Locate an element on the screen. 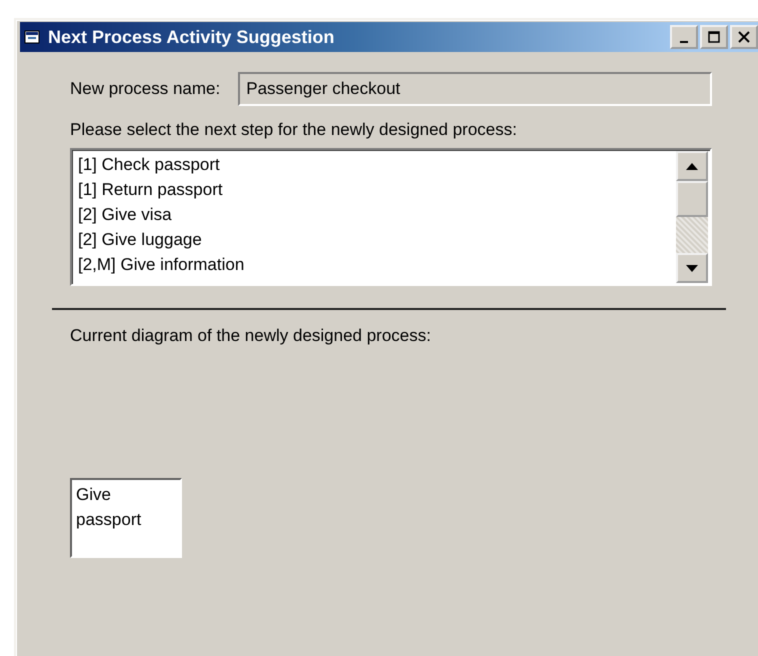 This screenshot has height=656, width=758. maximize-icon is located at coordinates (714, 37).